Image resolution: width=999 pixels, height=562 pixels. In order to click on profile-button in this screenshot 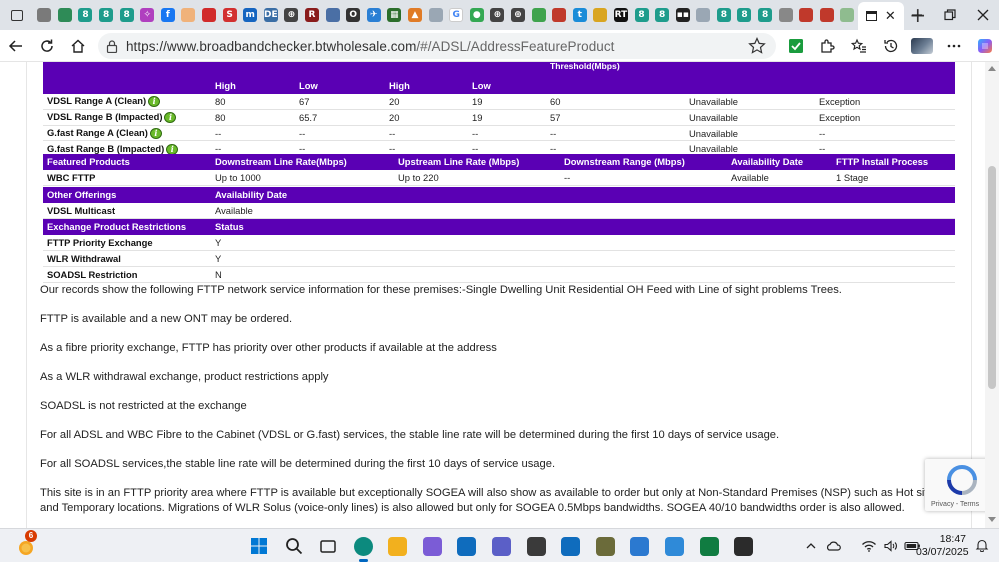, I will do `click(922, 46)`.